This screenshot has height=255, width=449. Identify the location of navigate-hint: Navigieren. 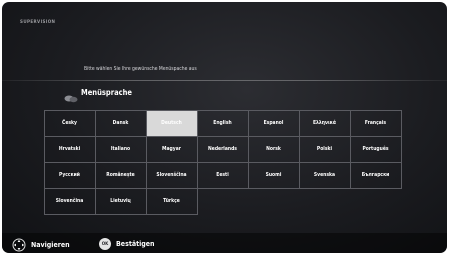
(41, 245).